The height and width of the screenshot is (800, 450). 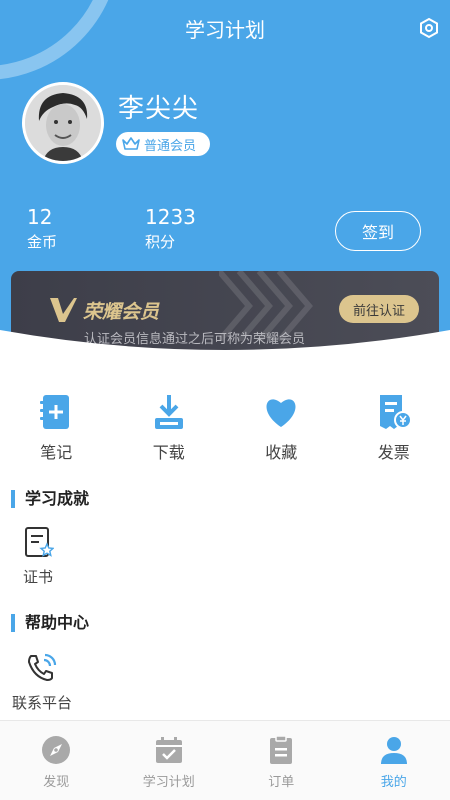 What do you see at coordinates (170, 146) in the screenshot?
I see `member-level-label: 普通会员` at bounding box center [170, 146].